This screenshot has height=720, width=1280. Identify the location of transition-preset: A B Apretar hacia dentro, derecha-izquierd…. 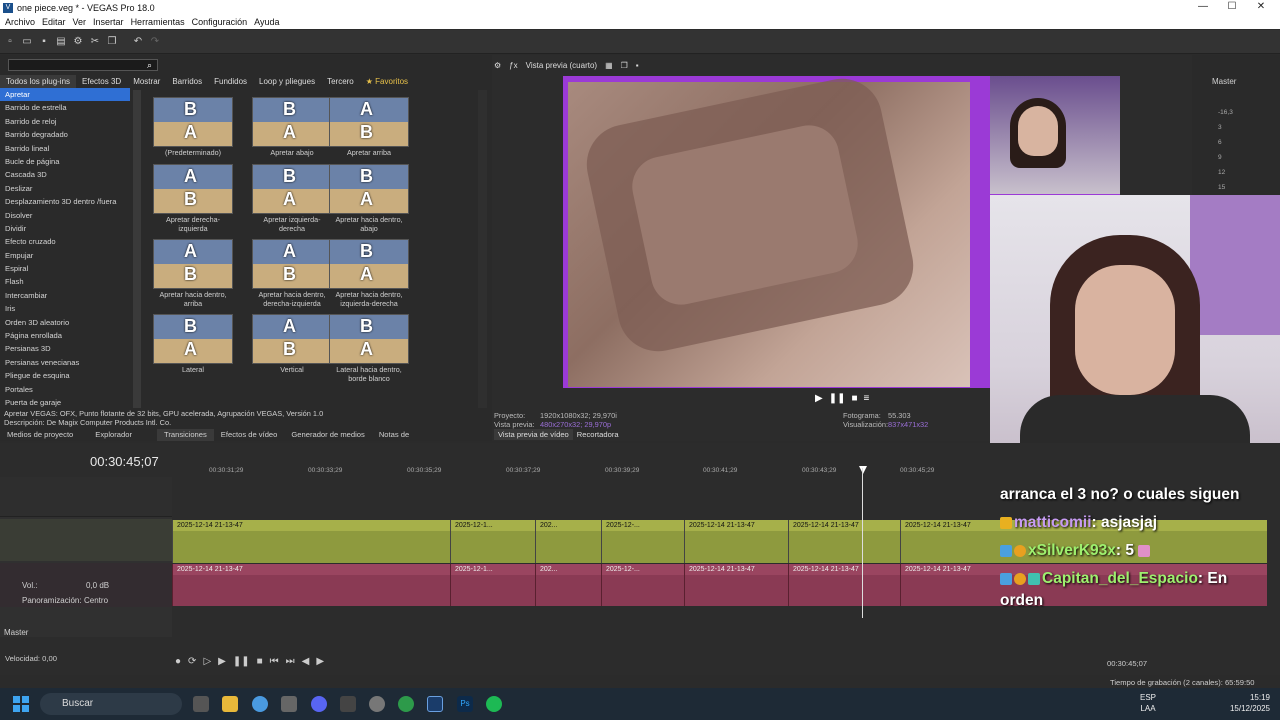
(292, 273).